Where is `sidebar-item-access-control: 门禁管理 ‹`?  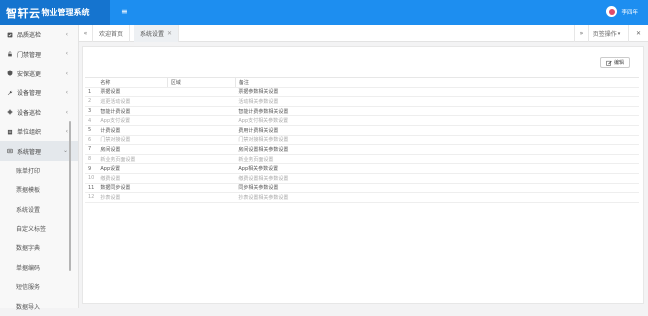
sidebar-item-access-control: 门禁管理 ‹ is located at coordinates (39, 53).